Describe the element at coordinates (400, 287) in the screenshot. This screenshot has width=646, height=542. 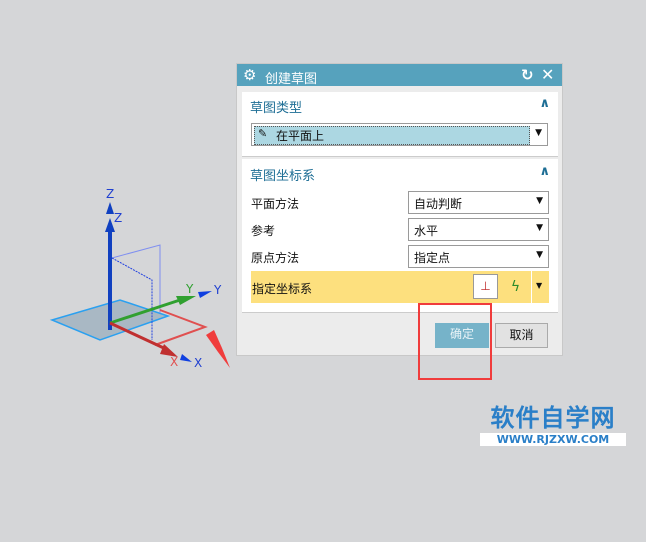
I see `specify-csys-row: 指定坐标系 ⊥ ϟ ▼` at that location.